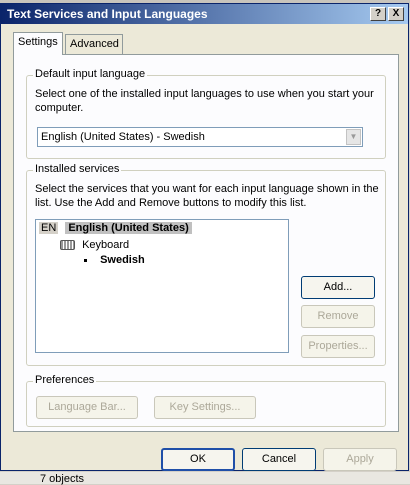 This screenshot has width=410, height=485. I want to click on window-title: Text Services and Input Languages, so click(107, 14).